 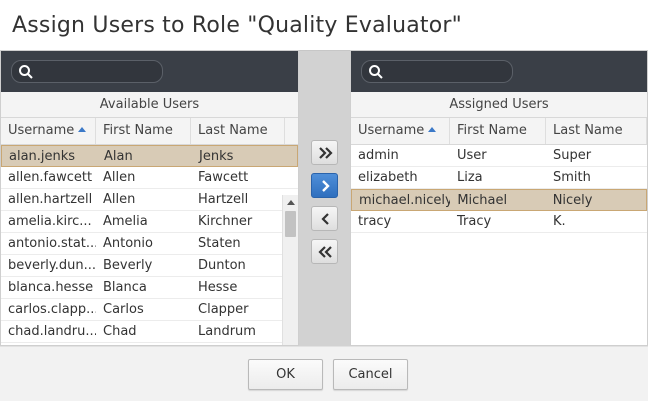 What do you see at coordinates (223, 199) in the screenshot?
I see `cell-last: Hartzell` at bounding box center [223, 199].